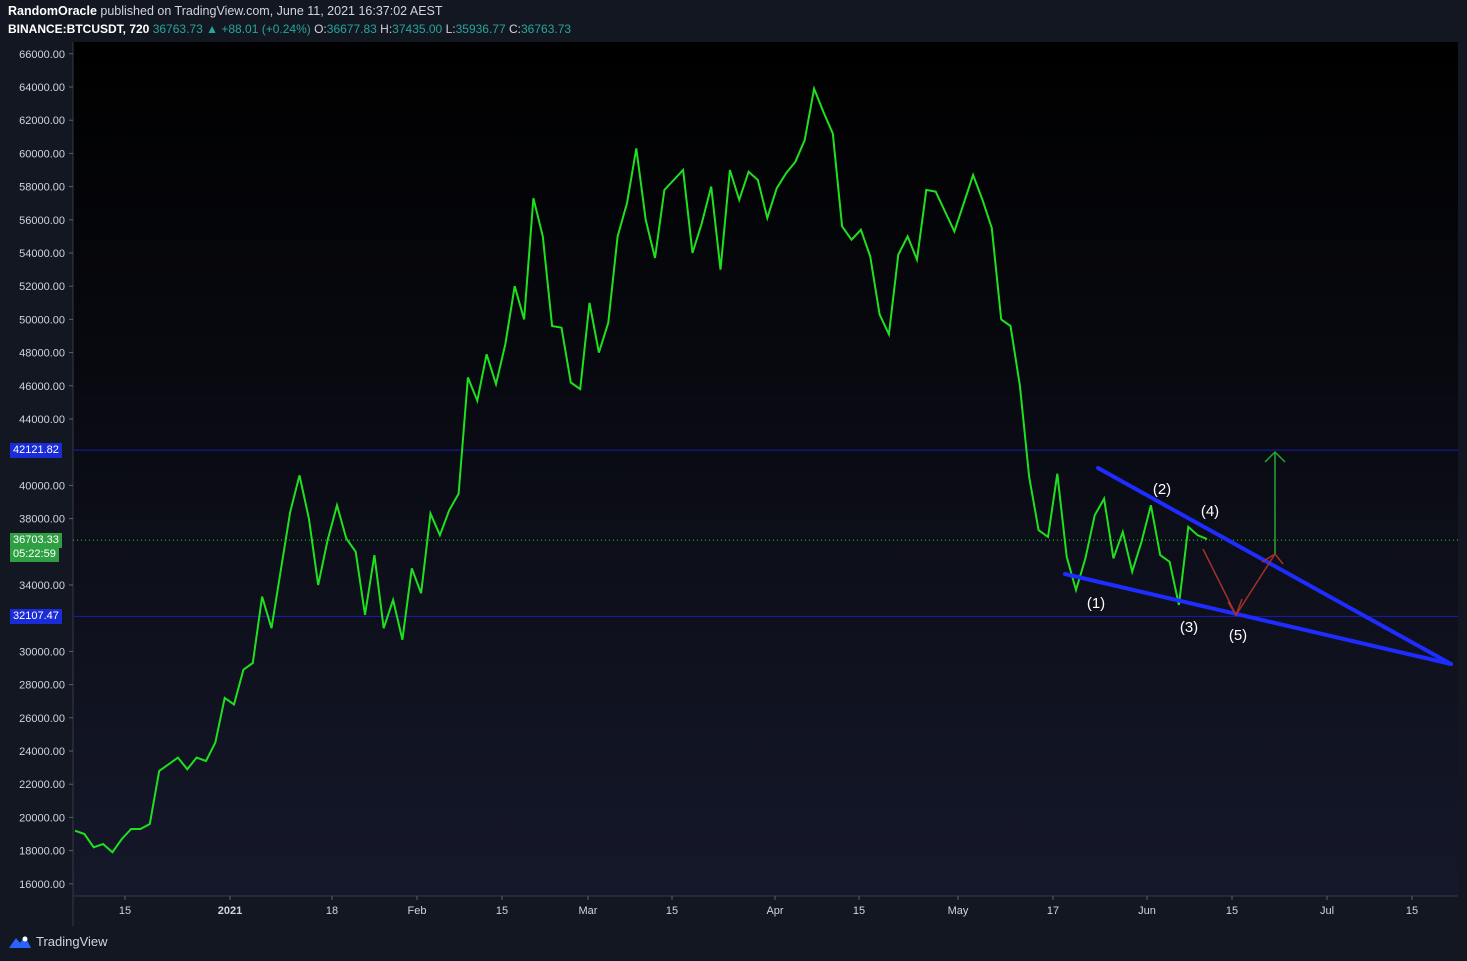  Describe the element at coordinates (1096, 603) in the screenshot. I see `wave-label: (1)` at that location.